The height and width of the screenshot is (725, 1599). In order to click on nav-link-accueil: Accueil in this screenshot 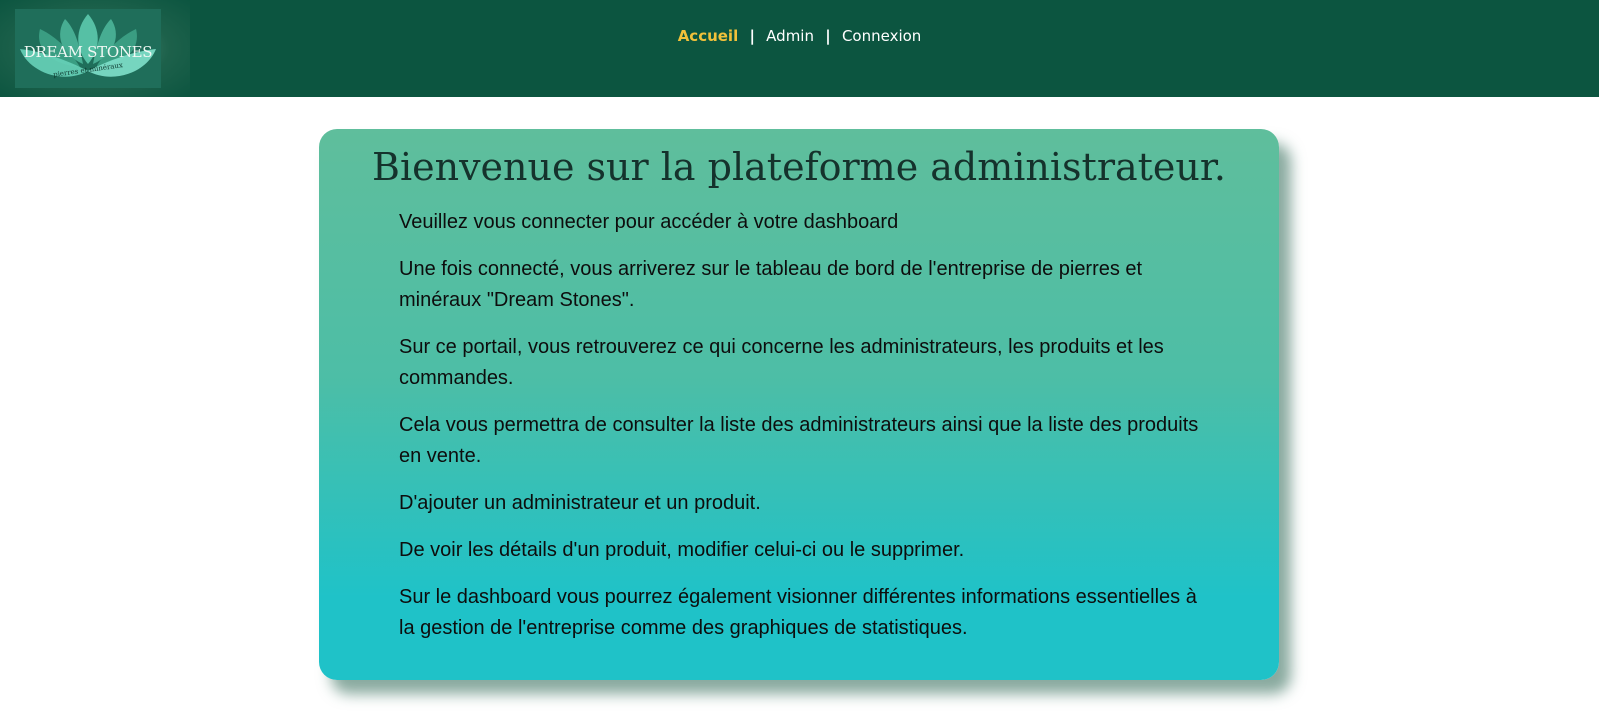, I will do `click(708, 36)`.